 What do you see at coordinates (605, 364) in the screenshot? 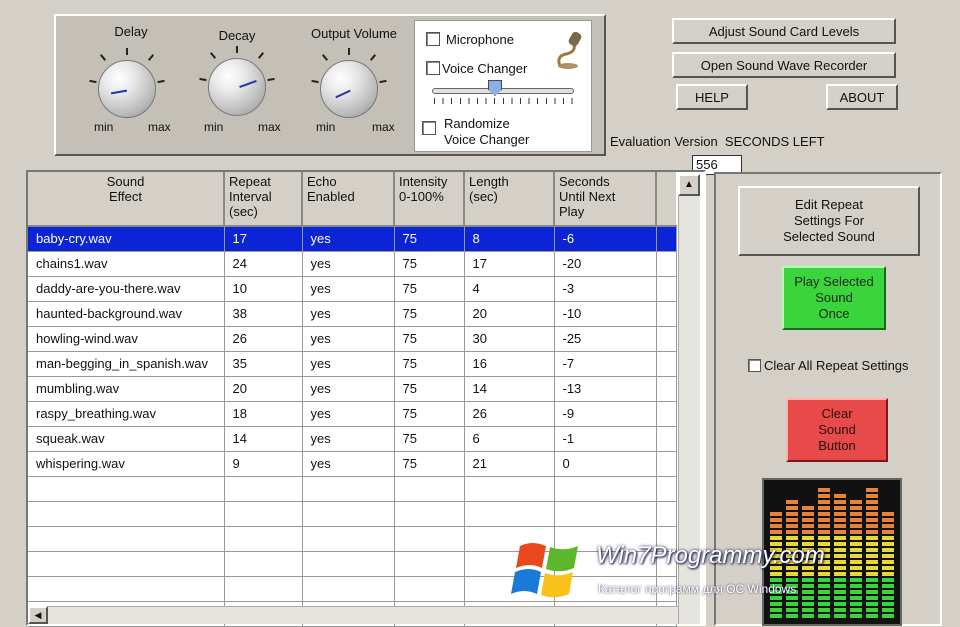
I see `table-cell: -7` at bounding box center [605, 364].